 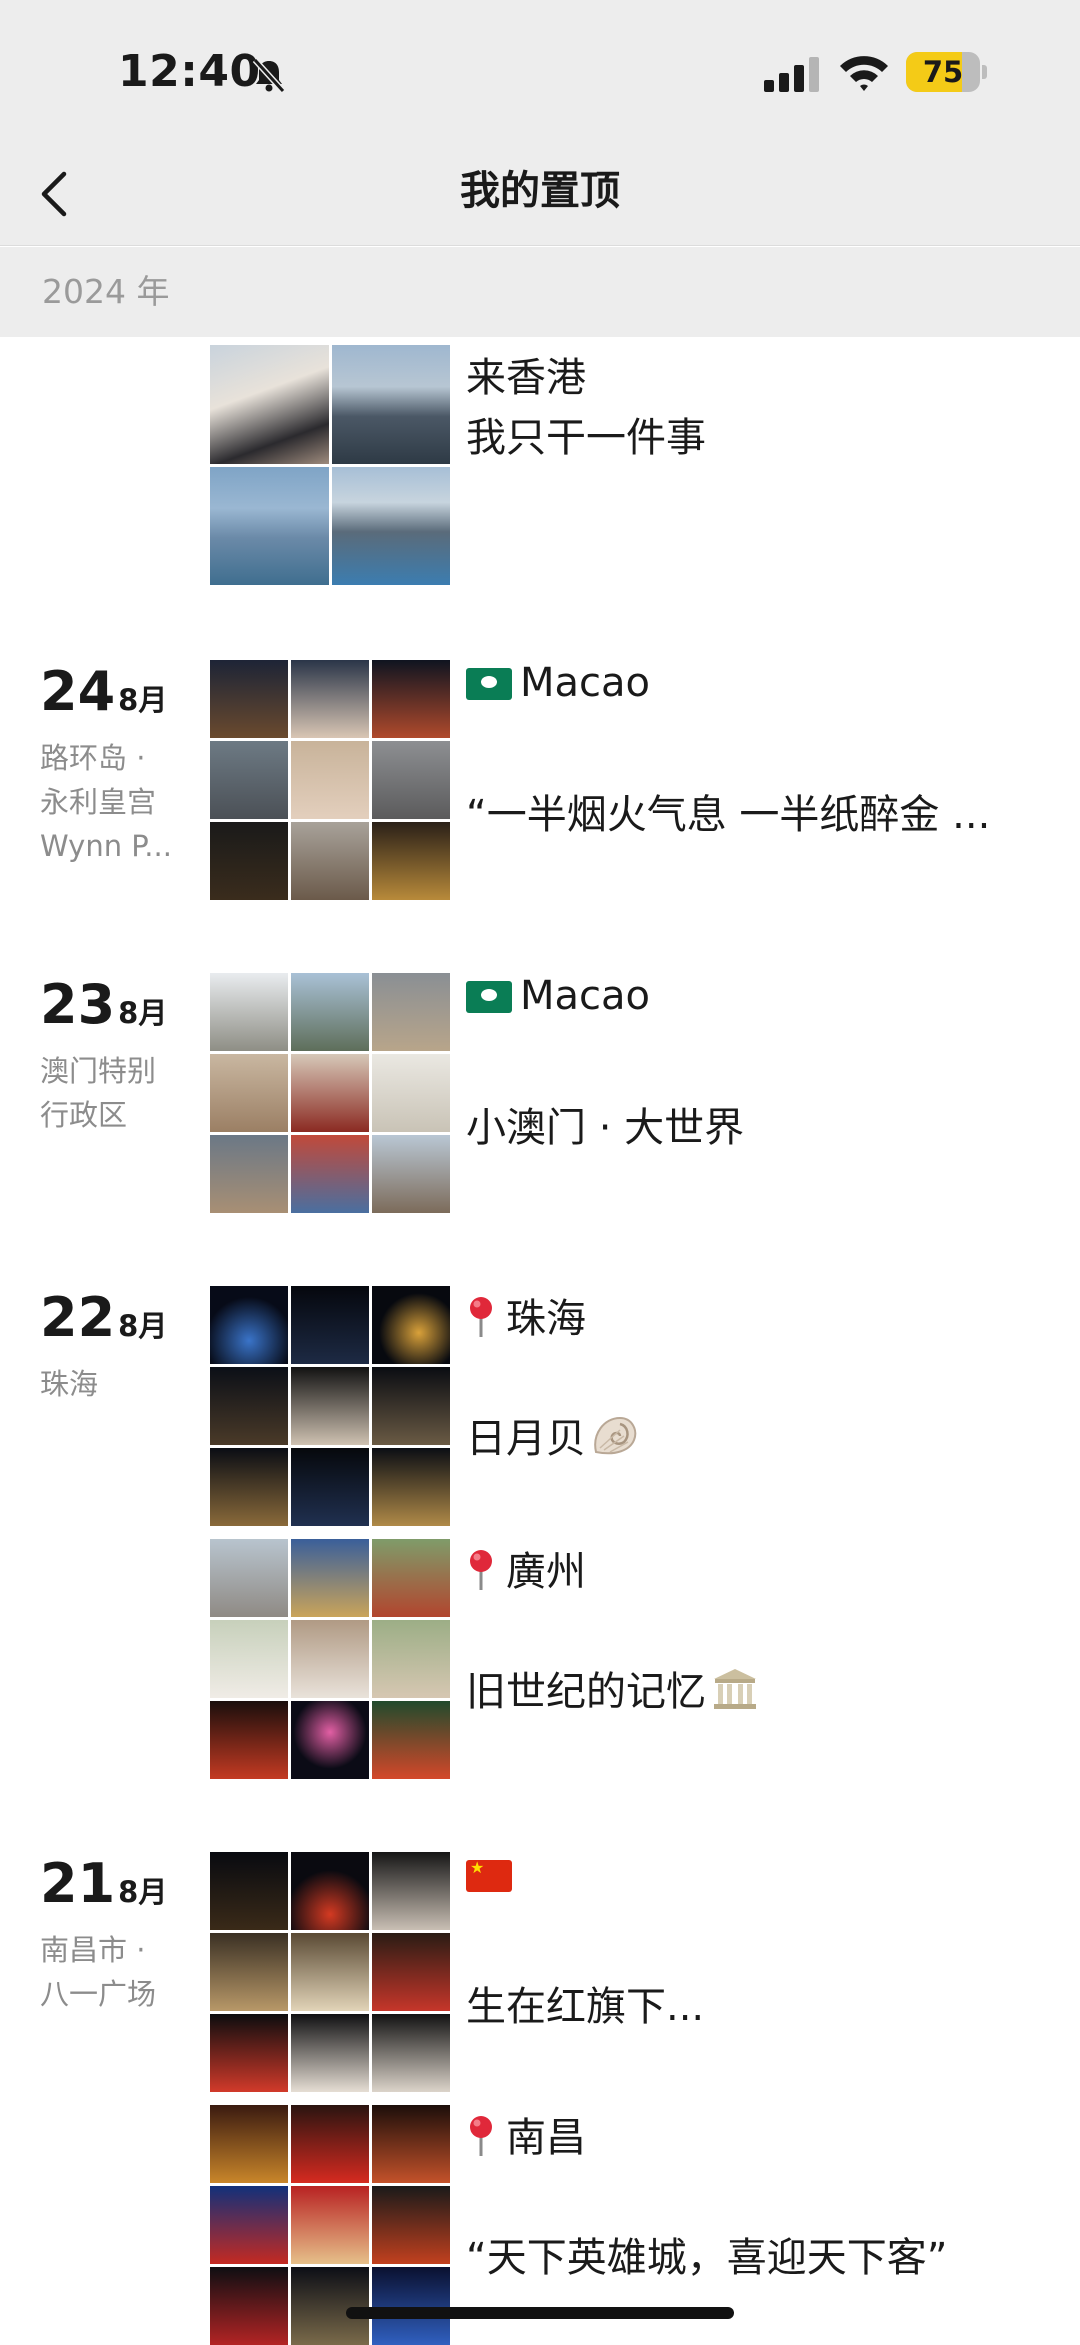 What do you see at coordinates (586, 438) in the screenshot?
I see `post-caption: 我只干一件事` at bounding box center [586, 438].